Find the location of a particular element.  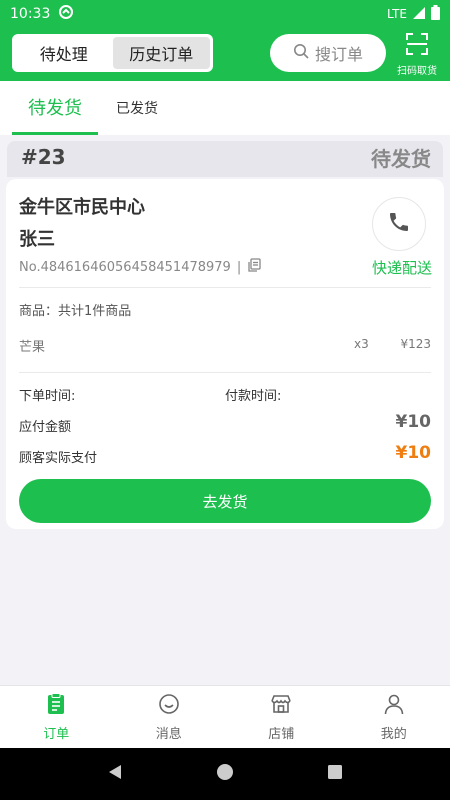

chat-icon is located at coordinates (169, 706).